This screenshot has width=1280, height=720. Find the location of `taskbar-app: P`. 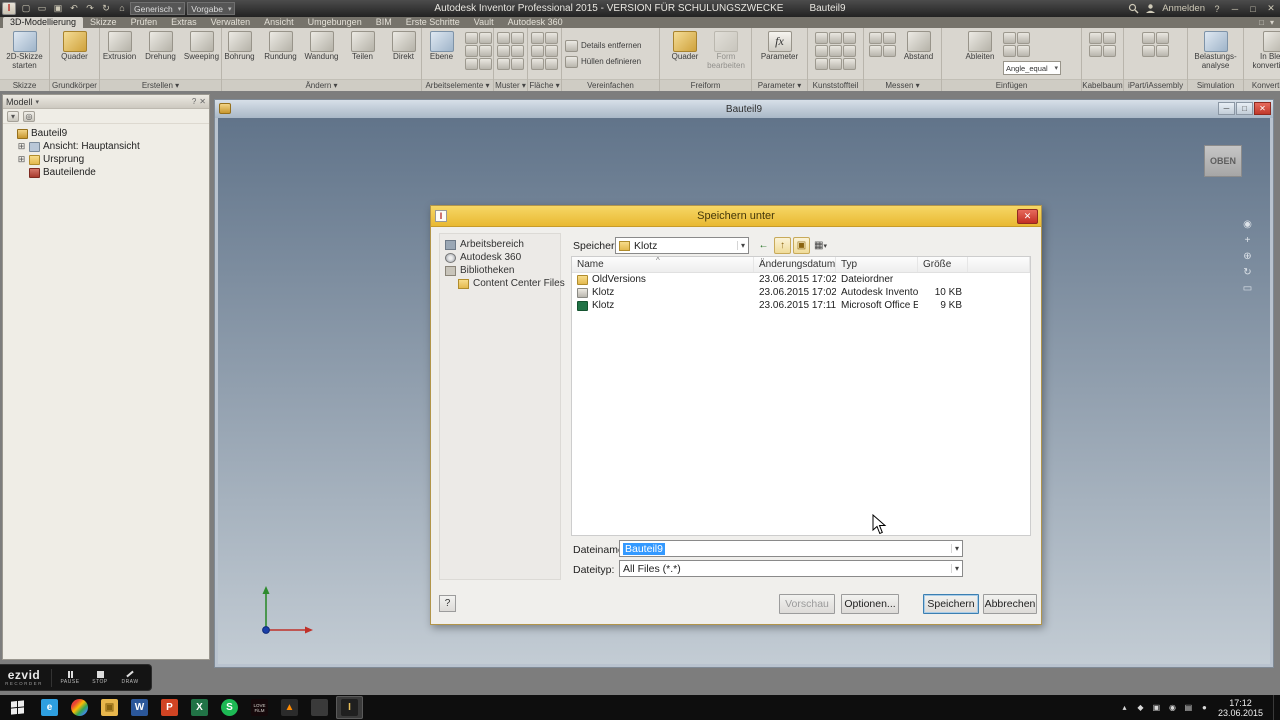

taskbar-app: P is located at coordinates (169, 707).